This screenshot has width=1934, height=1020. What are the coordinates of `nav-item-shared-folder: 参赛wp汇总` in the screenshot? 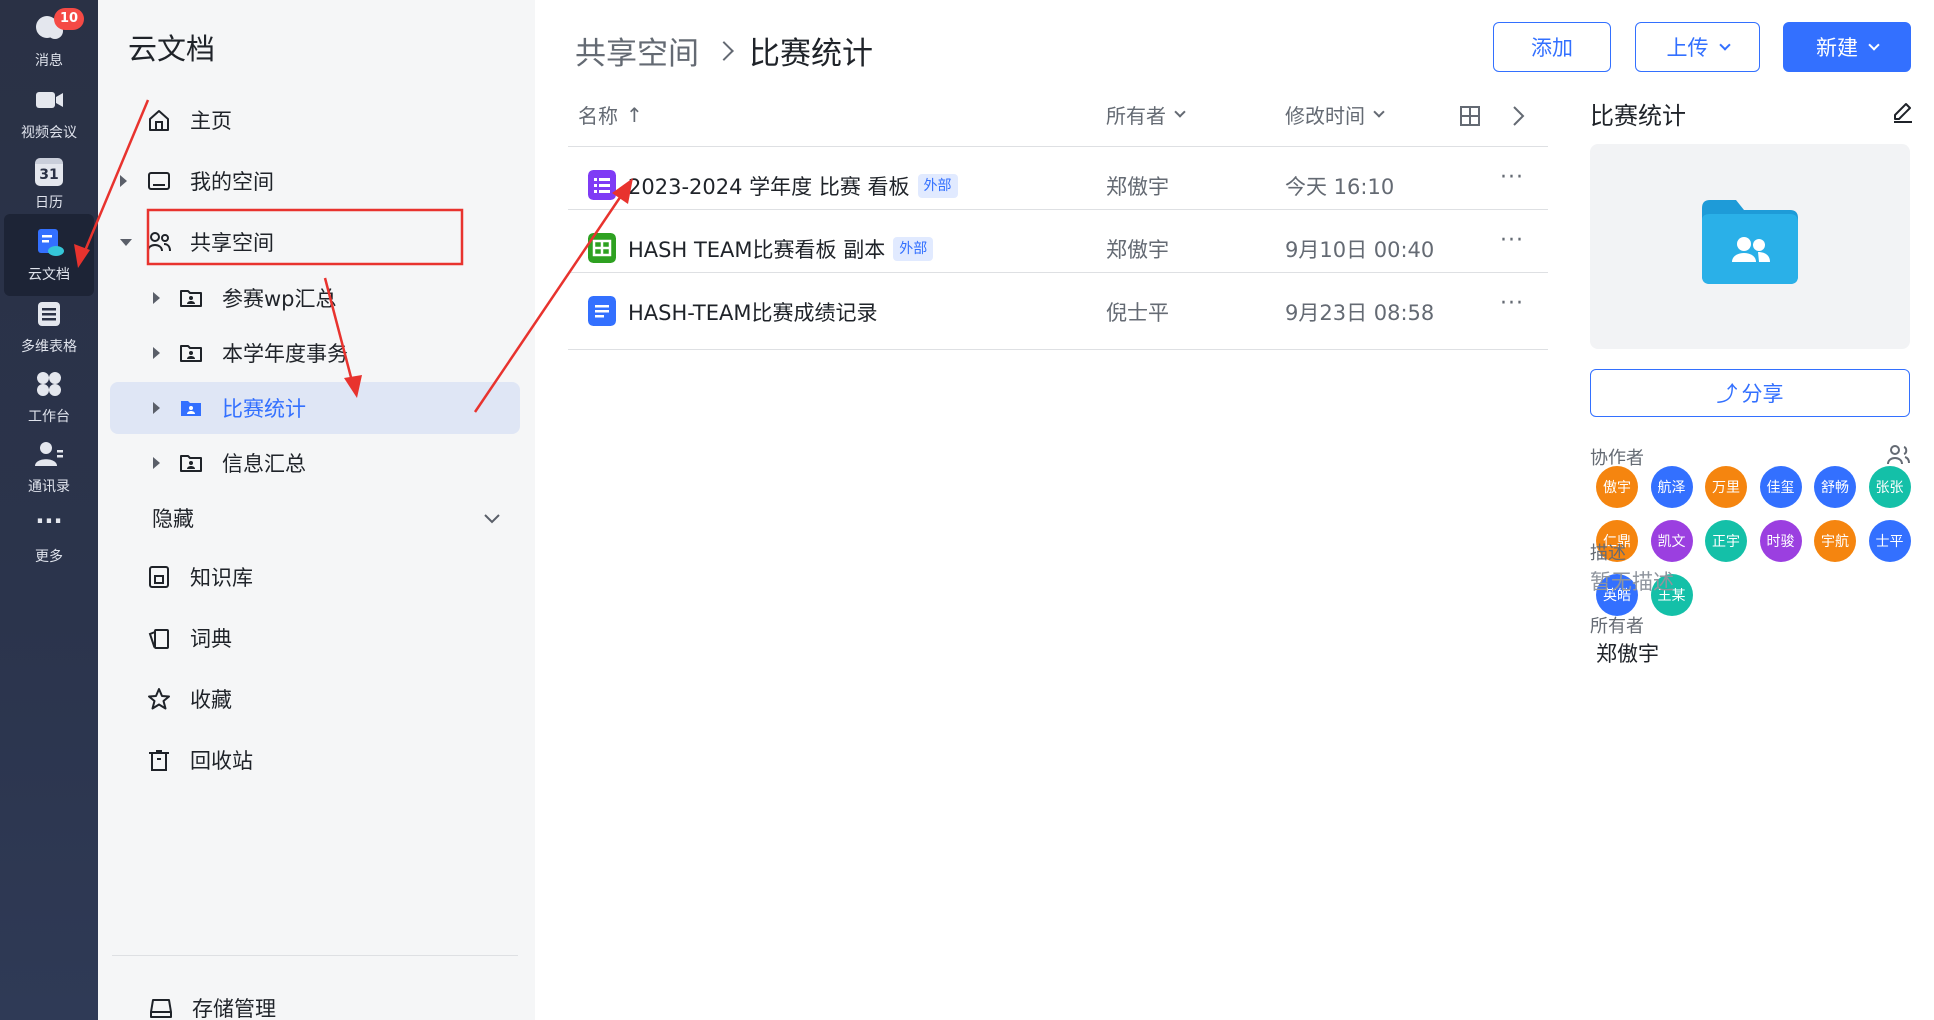 It's located at (315, 298).